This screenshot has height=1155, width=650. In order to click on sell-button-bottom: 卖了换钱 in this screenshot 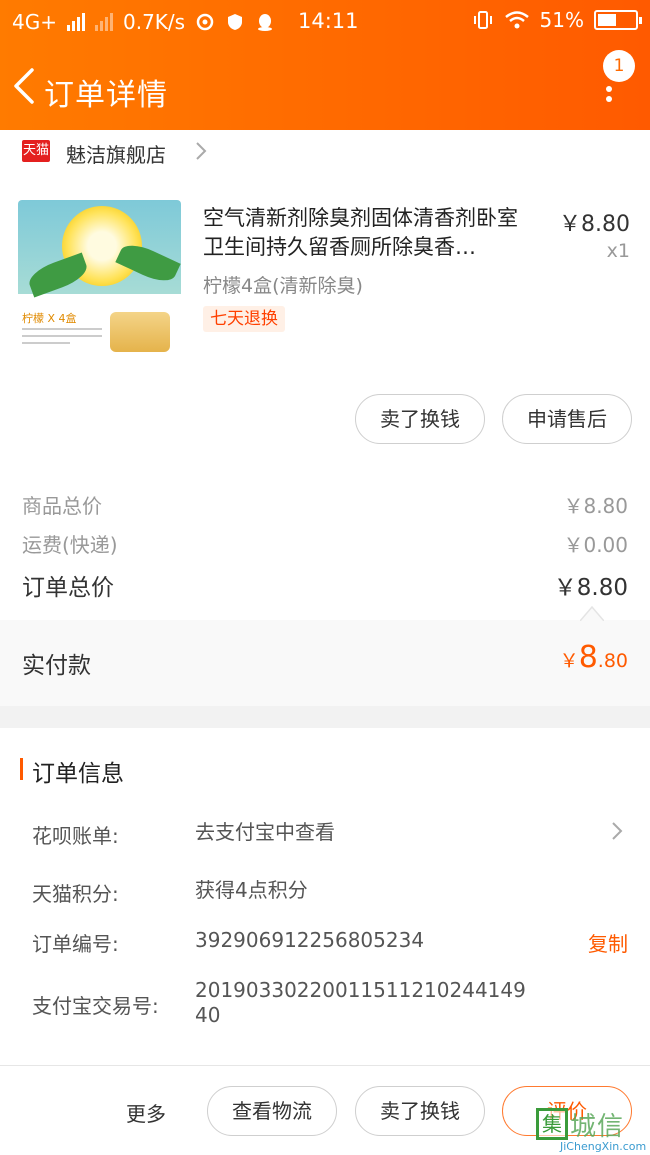, I will do `click(420, 1111)`.